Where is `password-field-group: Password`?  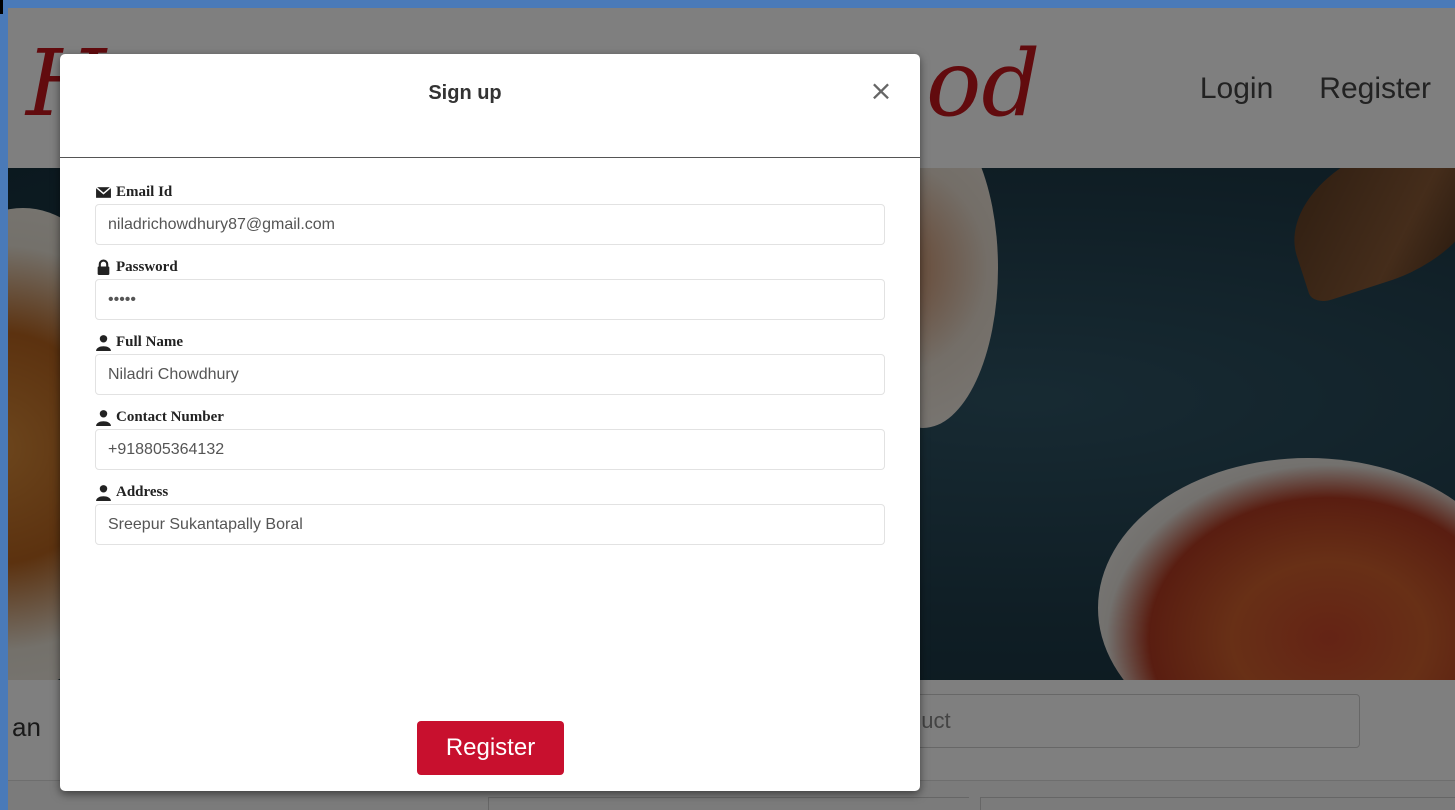 password-field-group: Password is located at coordinates (490, 288).